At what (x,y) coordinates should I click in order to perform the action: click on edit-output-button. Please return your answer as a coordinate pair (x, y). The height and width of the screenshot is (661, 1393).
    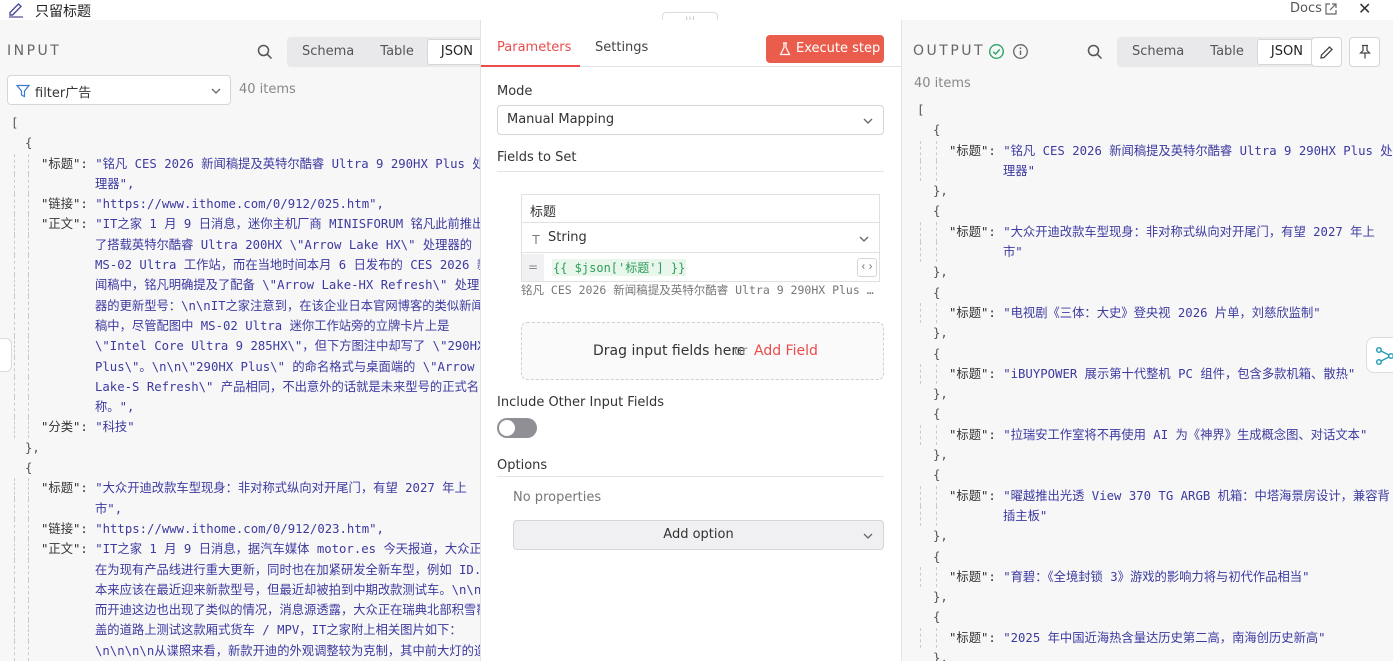
    Looking at the image, I should click on (1326, 52).